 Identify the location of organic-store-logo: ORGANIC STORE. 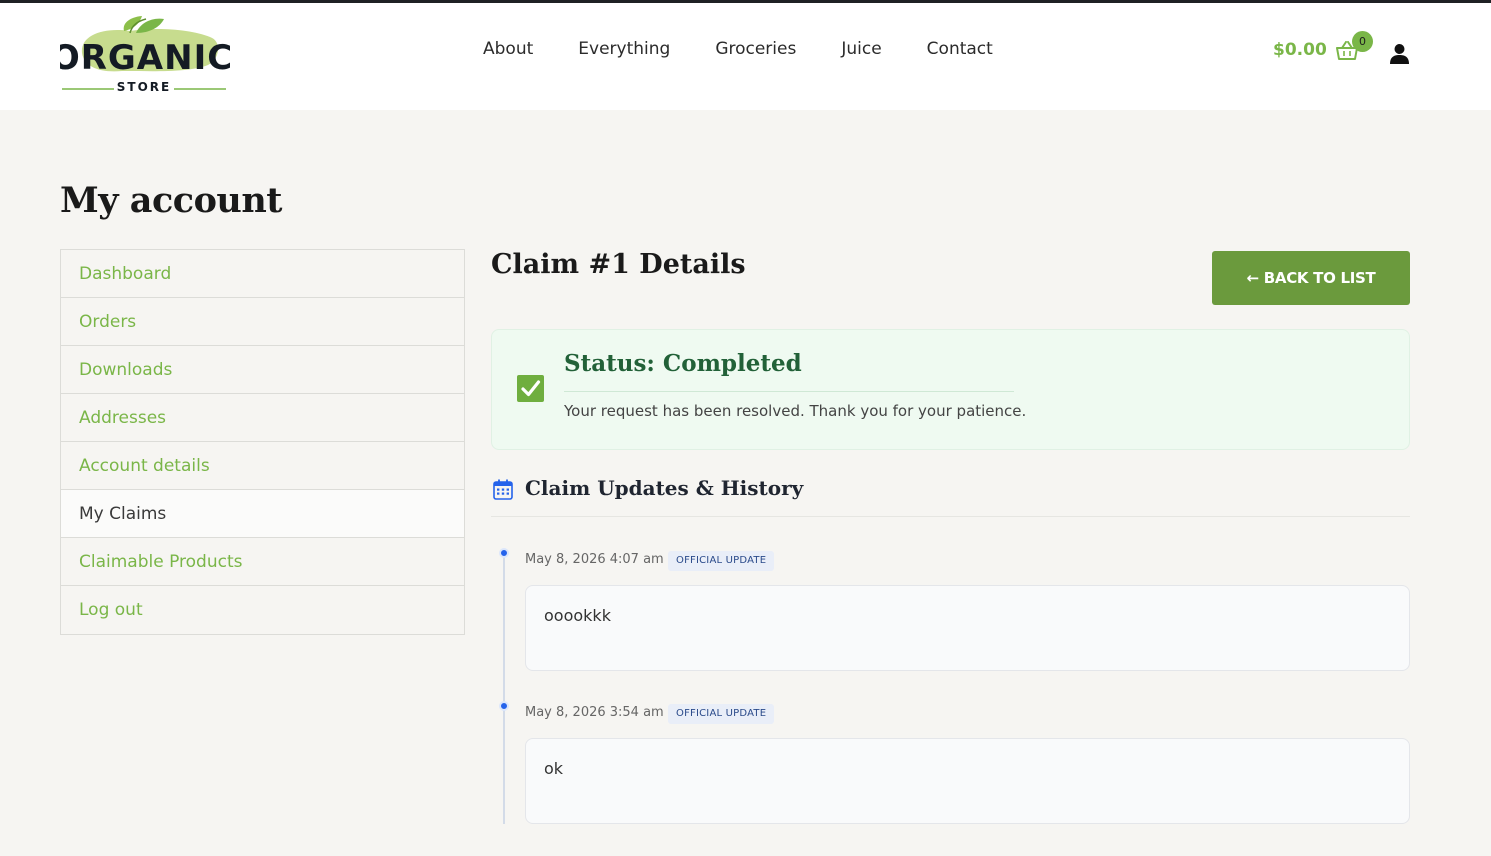
(145, 51).